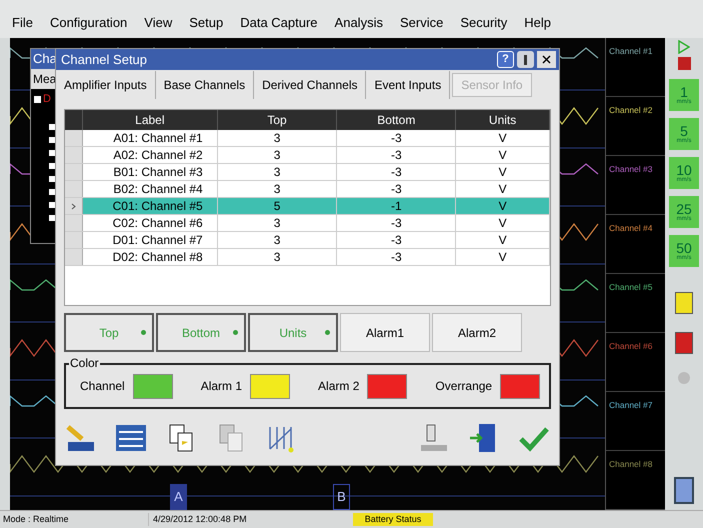 This screenshot has width=703, height=528. What do you see at coordinates (630, 110) in the screenshot?
I see `channel-label: Channel #2` at bounding box center [630, 110].